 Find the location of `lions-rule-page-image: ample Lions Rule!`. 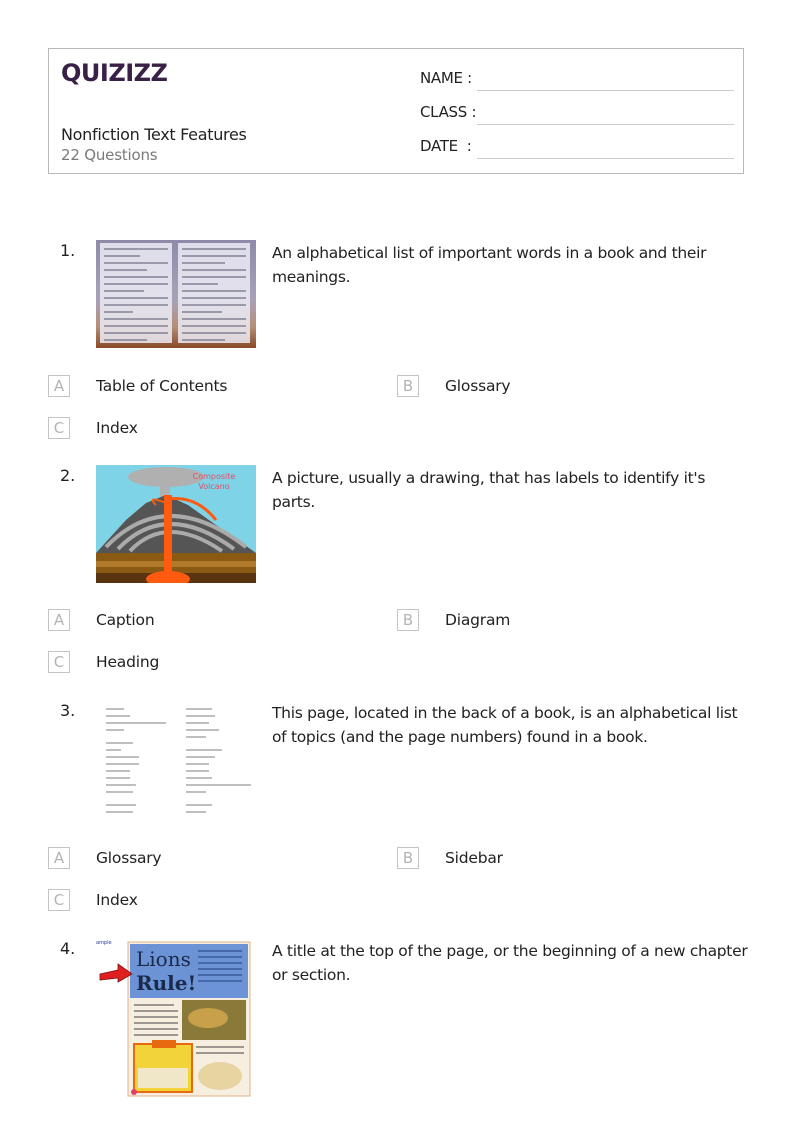

lions-rule-page-image: ample Lions Rule! is located at coordinates (176, 1019).